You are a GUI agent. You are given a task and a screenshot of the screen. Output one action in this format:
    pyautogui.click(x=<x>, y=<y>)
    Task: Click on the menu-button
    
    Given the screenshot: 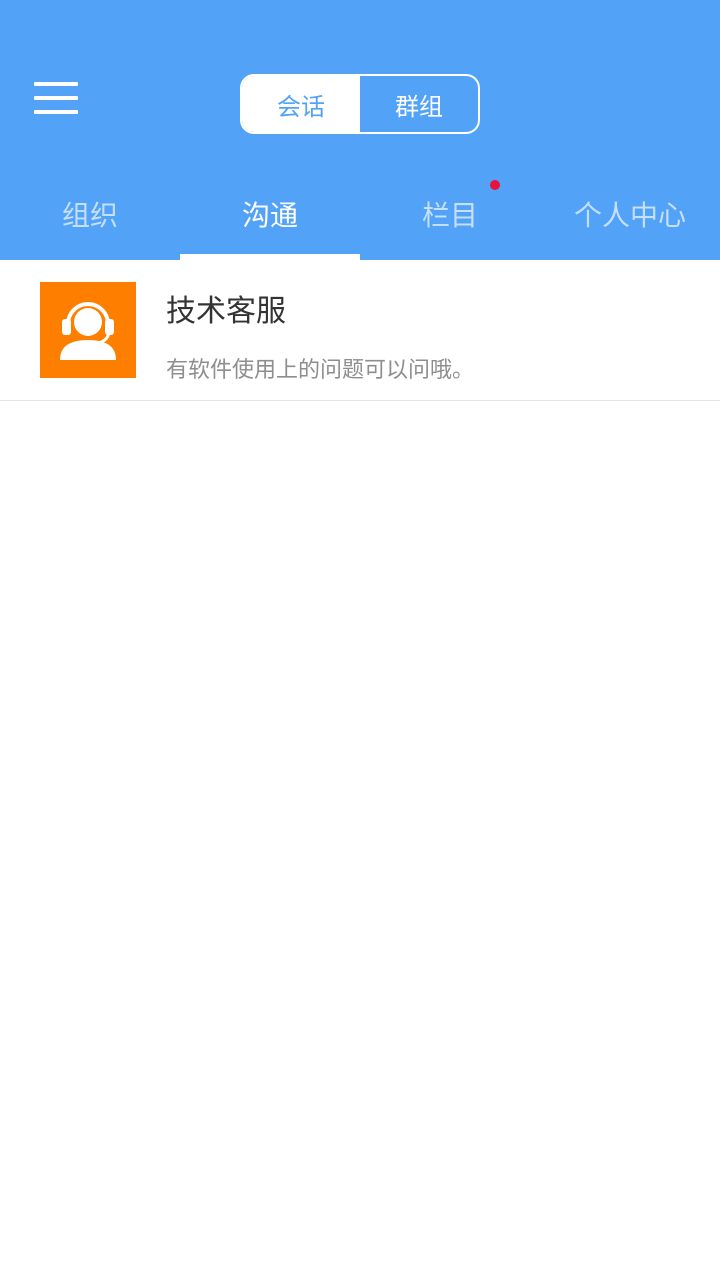 What is the action you would take?
    pyautogui.click(x=56, y=98)
    